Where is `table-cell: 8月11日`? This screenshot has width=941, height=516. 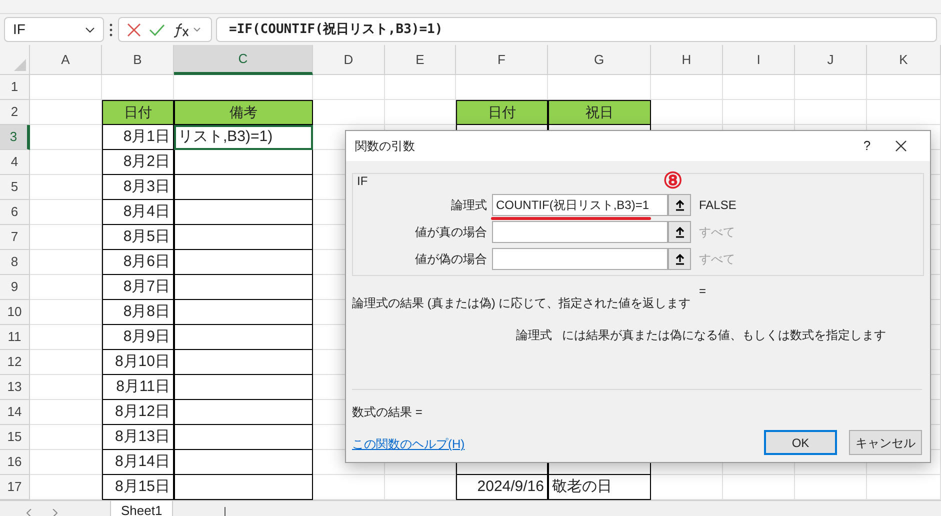 table-cell: 8月11日 is located at coordinates (138, 387).